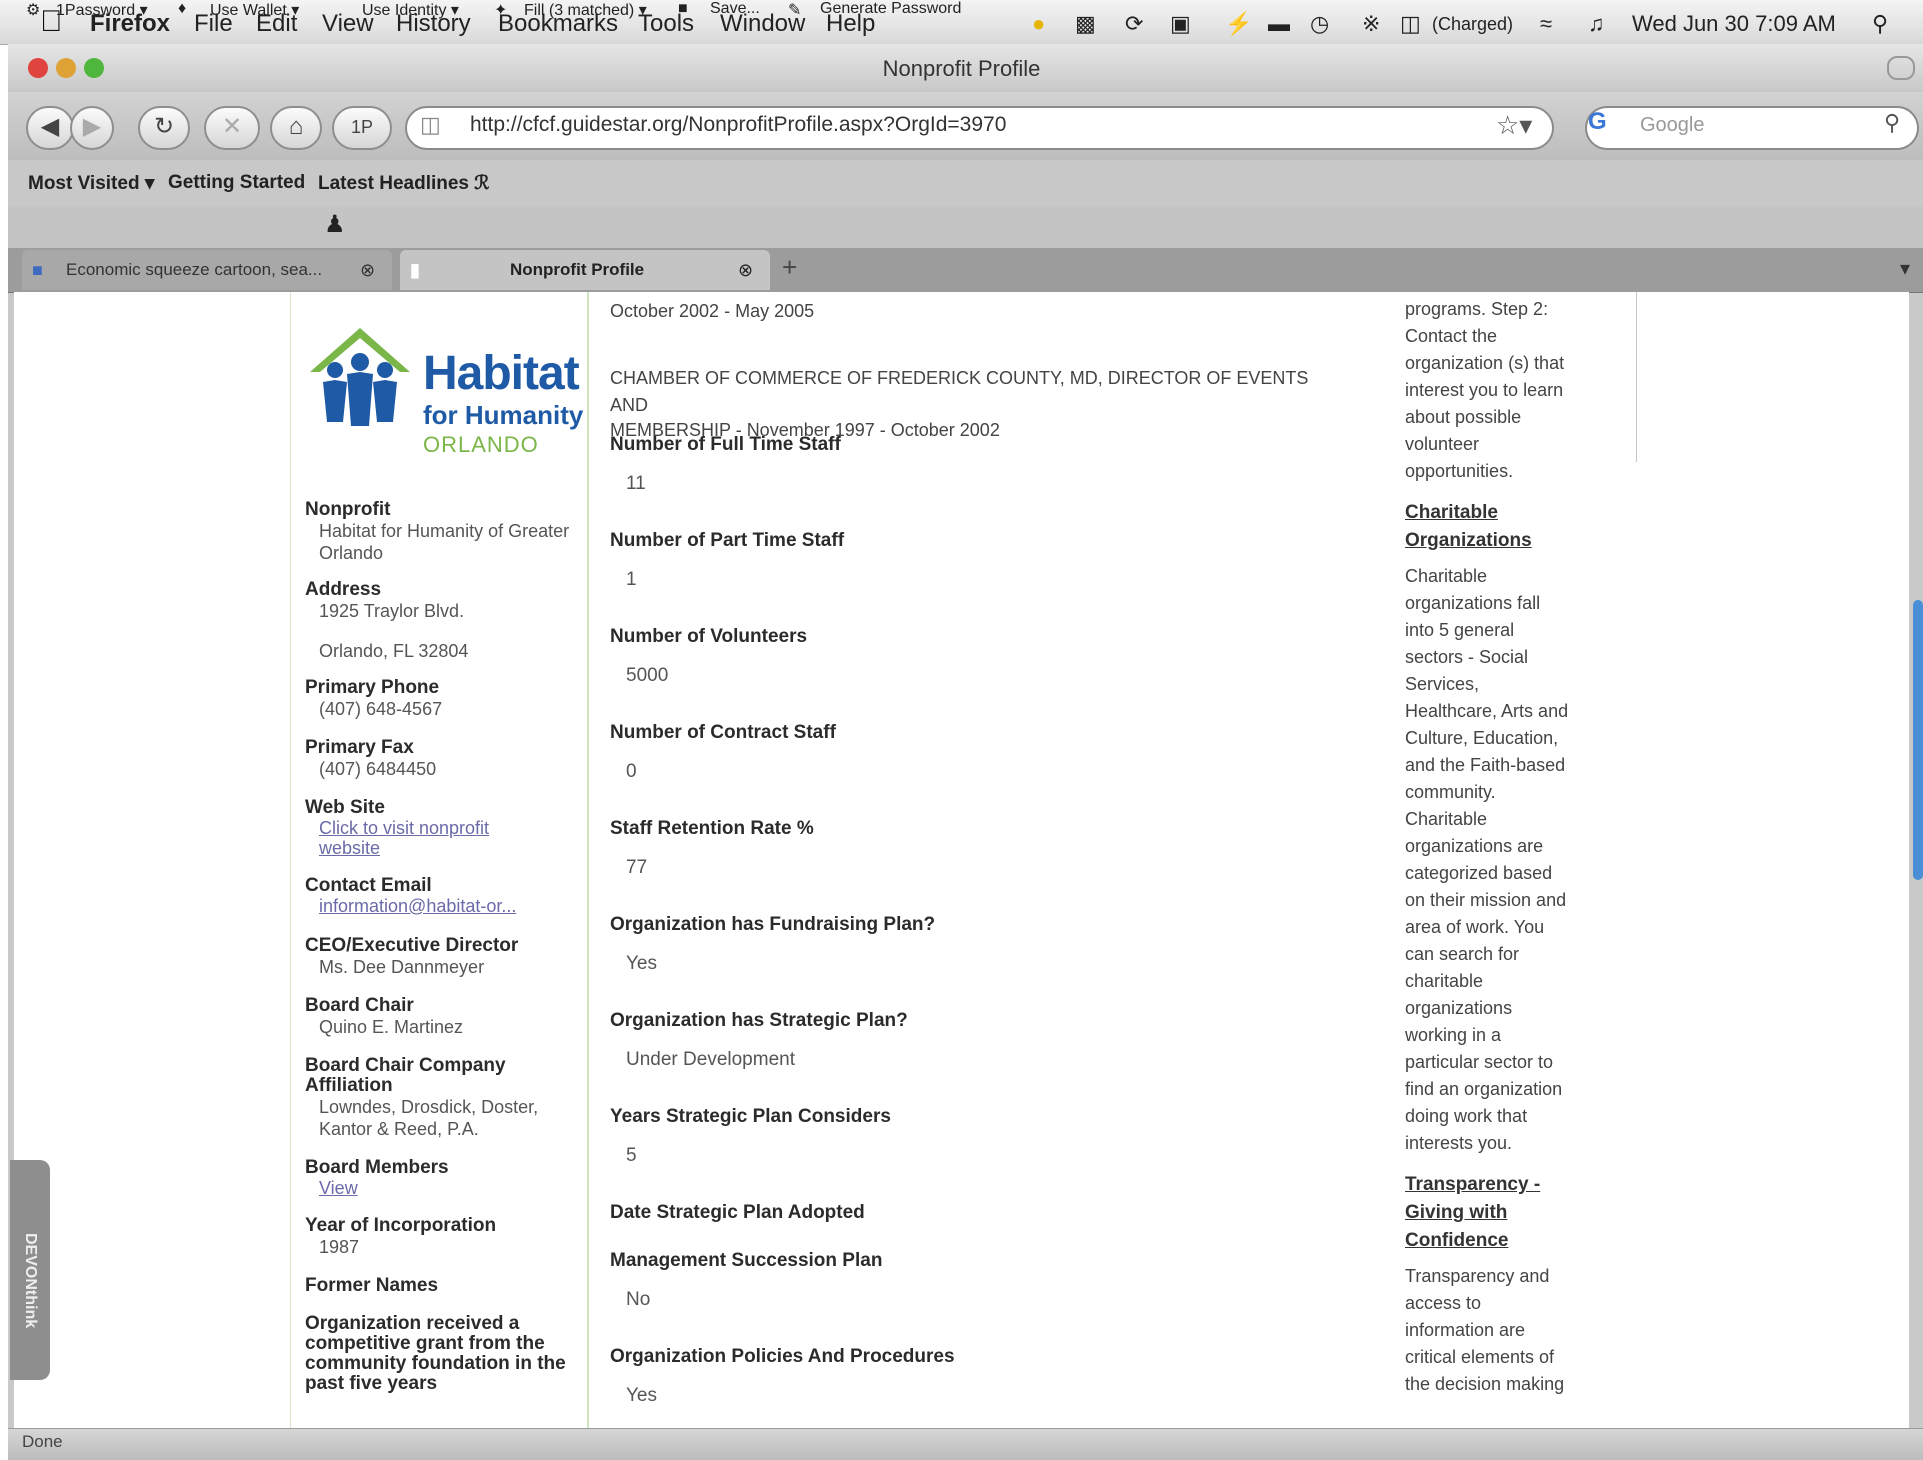 This screenshot has height=1460, width=1923. Describe the element at coordinates (401, 1225) in the screenshot. I see `year-label: Year of Incorporation` at that location.